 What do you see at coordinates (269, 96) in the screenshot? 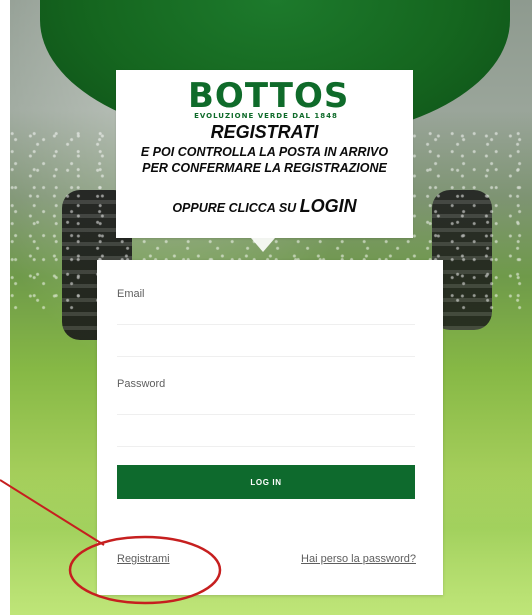
I see `brand-logo-wordmark: BOTTOS` at bounding box center [269, 96].